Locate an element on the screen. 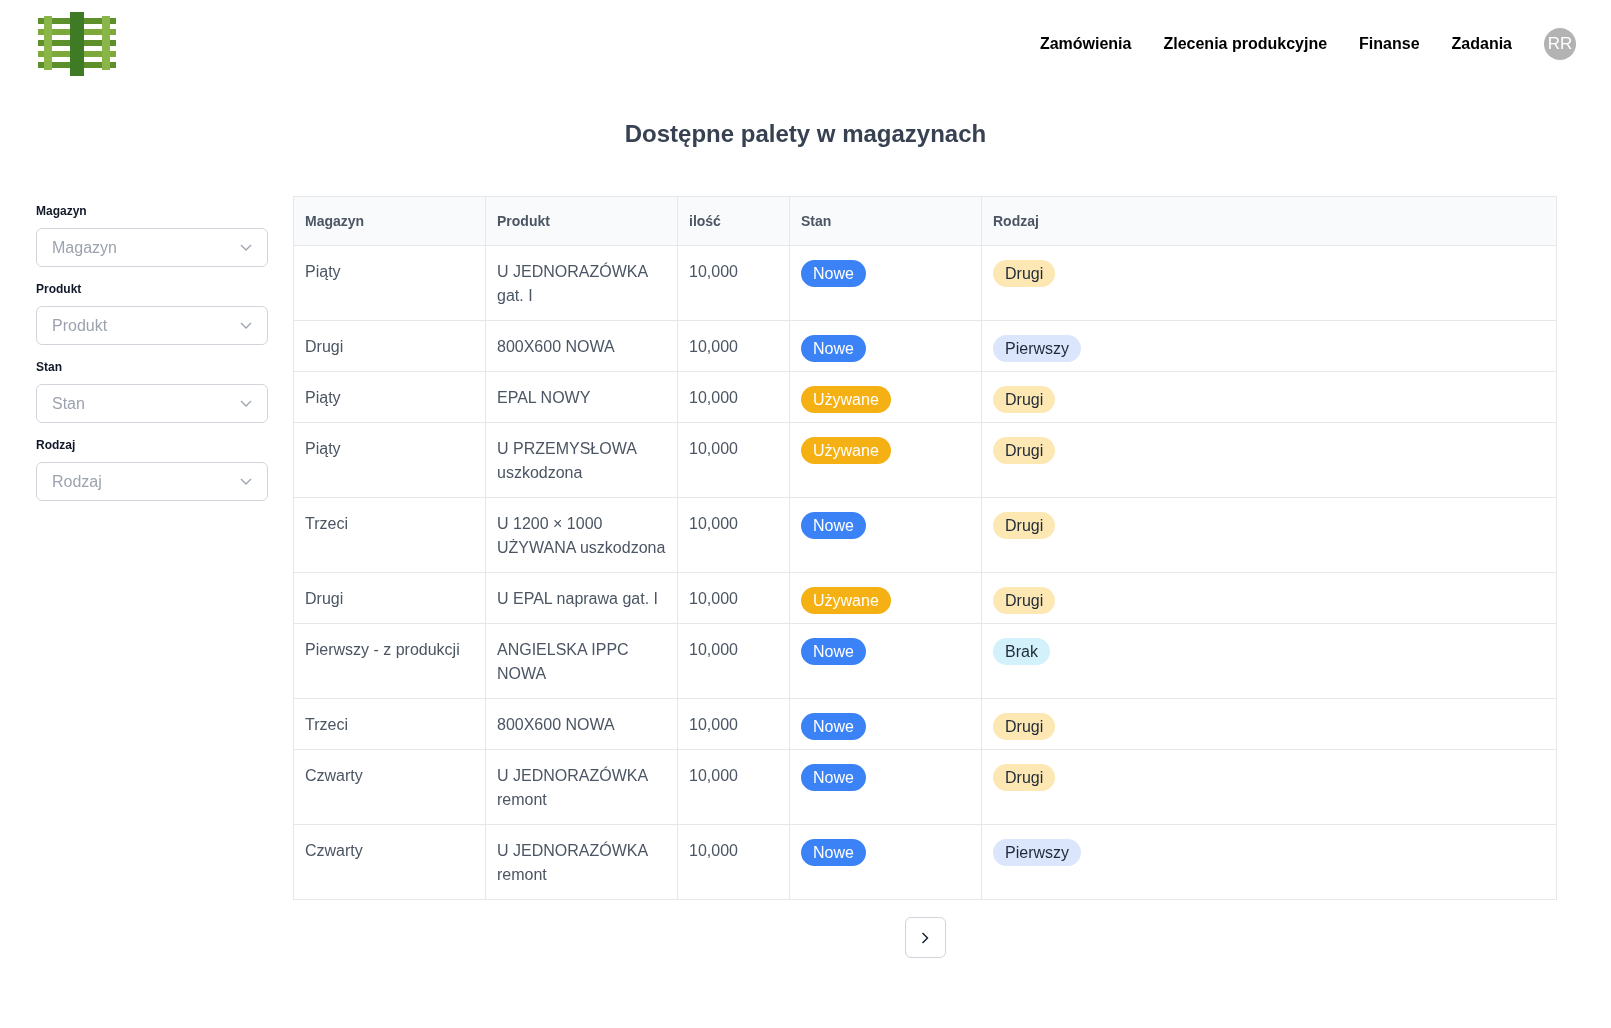 This screenshot has height=1028, width=1611. column-header: Magazyn is located at coordinates (389, 221).